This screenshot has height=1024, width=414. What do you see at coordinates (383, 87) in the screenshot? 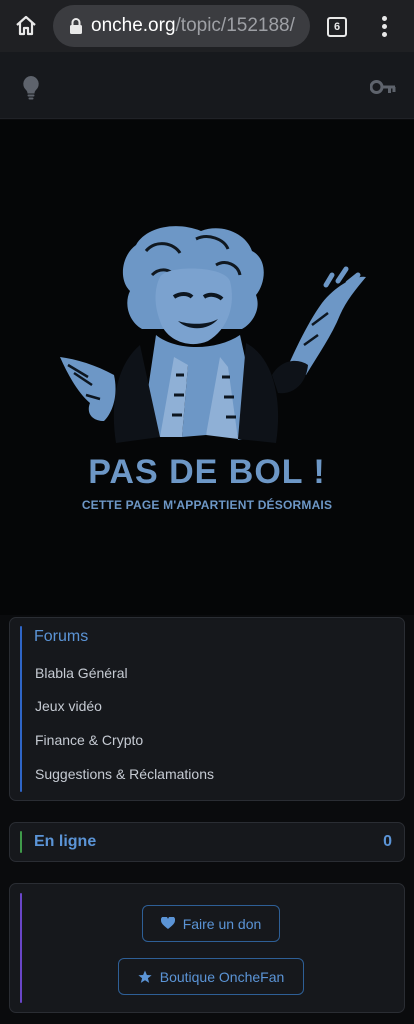
I see `key-icon` at bounding box center [383, 87].